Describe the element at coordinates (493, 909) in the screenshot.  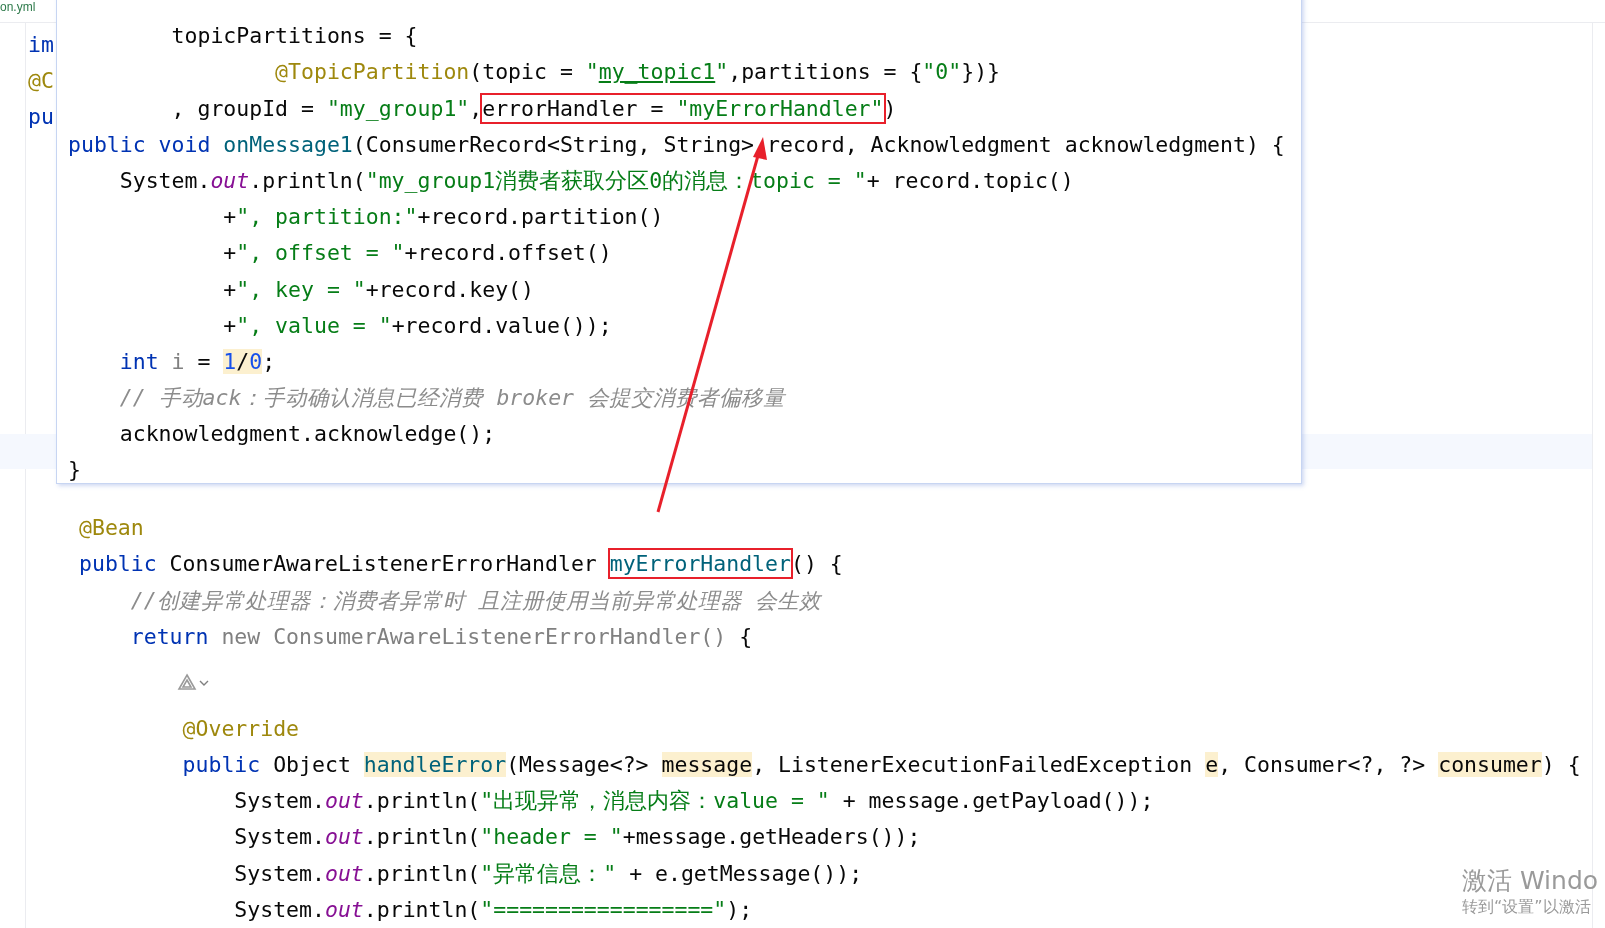
I see `code-line: System.out.println("=================");` at that location.